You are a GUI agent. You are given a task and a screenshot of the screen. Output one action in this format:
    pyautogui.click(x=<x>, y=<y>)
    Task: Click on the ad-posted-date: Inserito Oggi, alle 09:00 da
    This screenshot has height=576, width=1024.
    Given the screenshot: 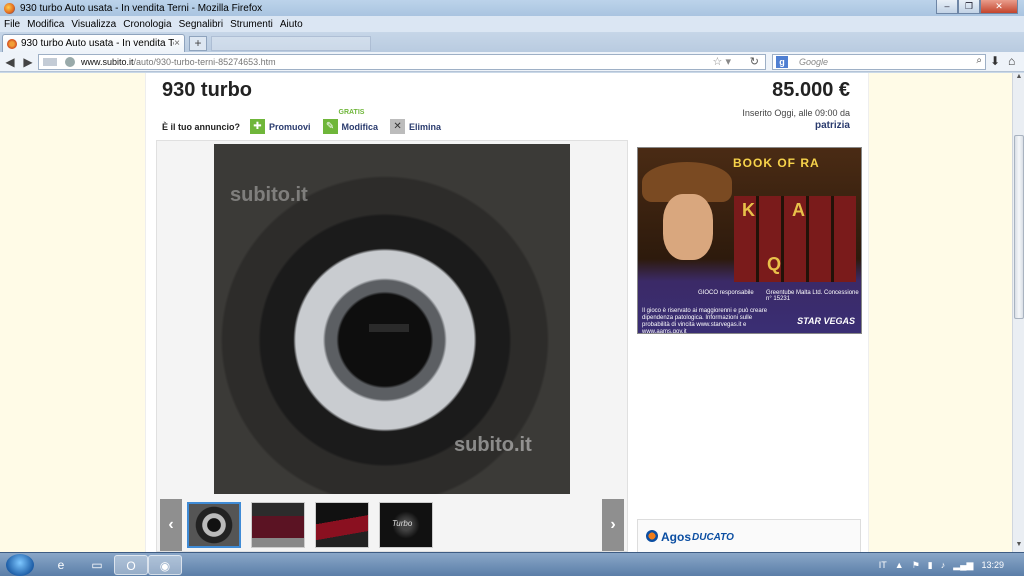 What is the action you would take?
    pyautogui.click(x=796, y=113)
    